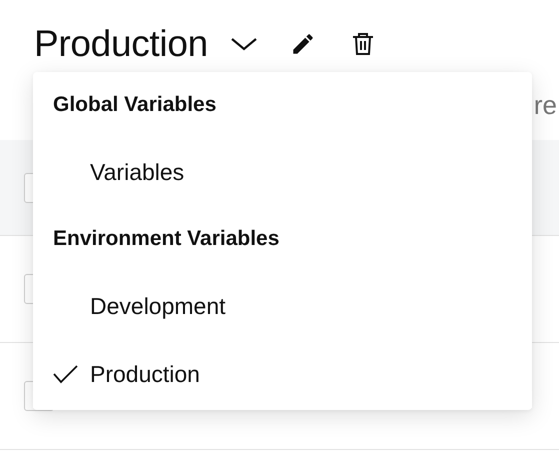 This screenshot has height=452, width=559. I want to click on menu-item: Development, so click(282, 306).